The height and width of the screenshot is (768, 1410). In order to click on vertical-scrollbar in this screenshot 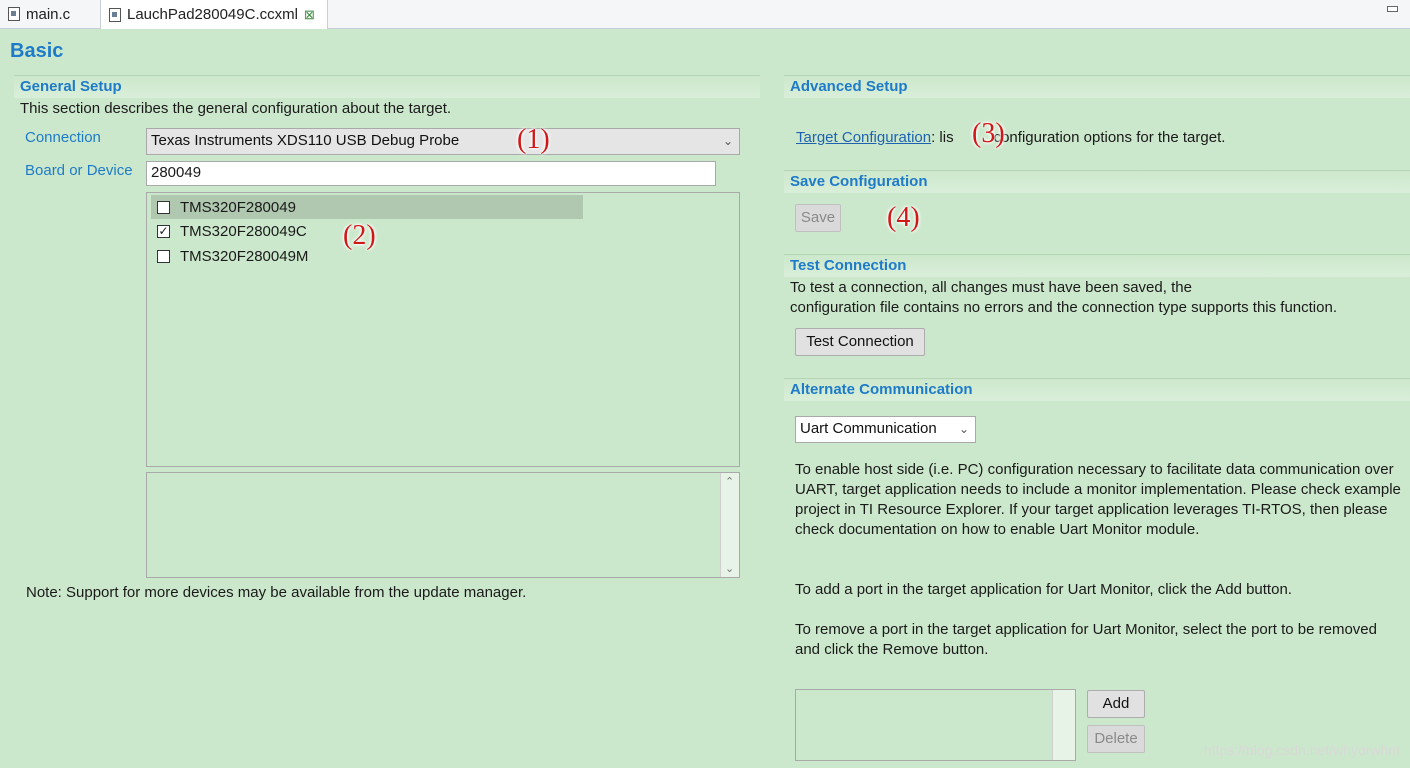, I will do `click(1063, 725)`.